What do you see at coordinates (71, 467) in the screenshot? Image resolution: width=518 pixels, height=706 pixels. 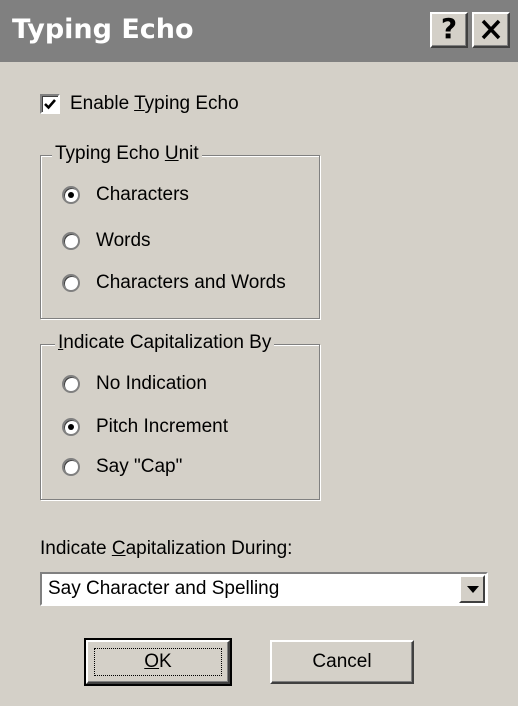 I see `radio-say-cap` at bounding box center [71, 467].